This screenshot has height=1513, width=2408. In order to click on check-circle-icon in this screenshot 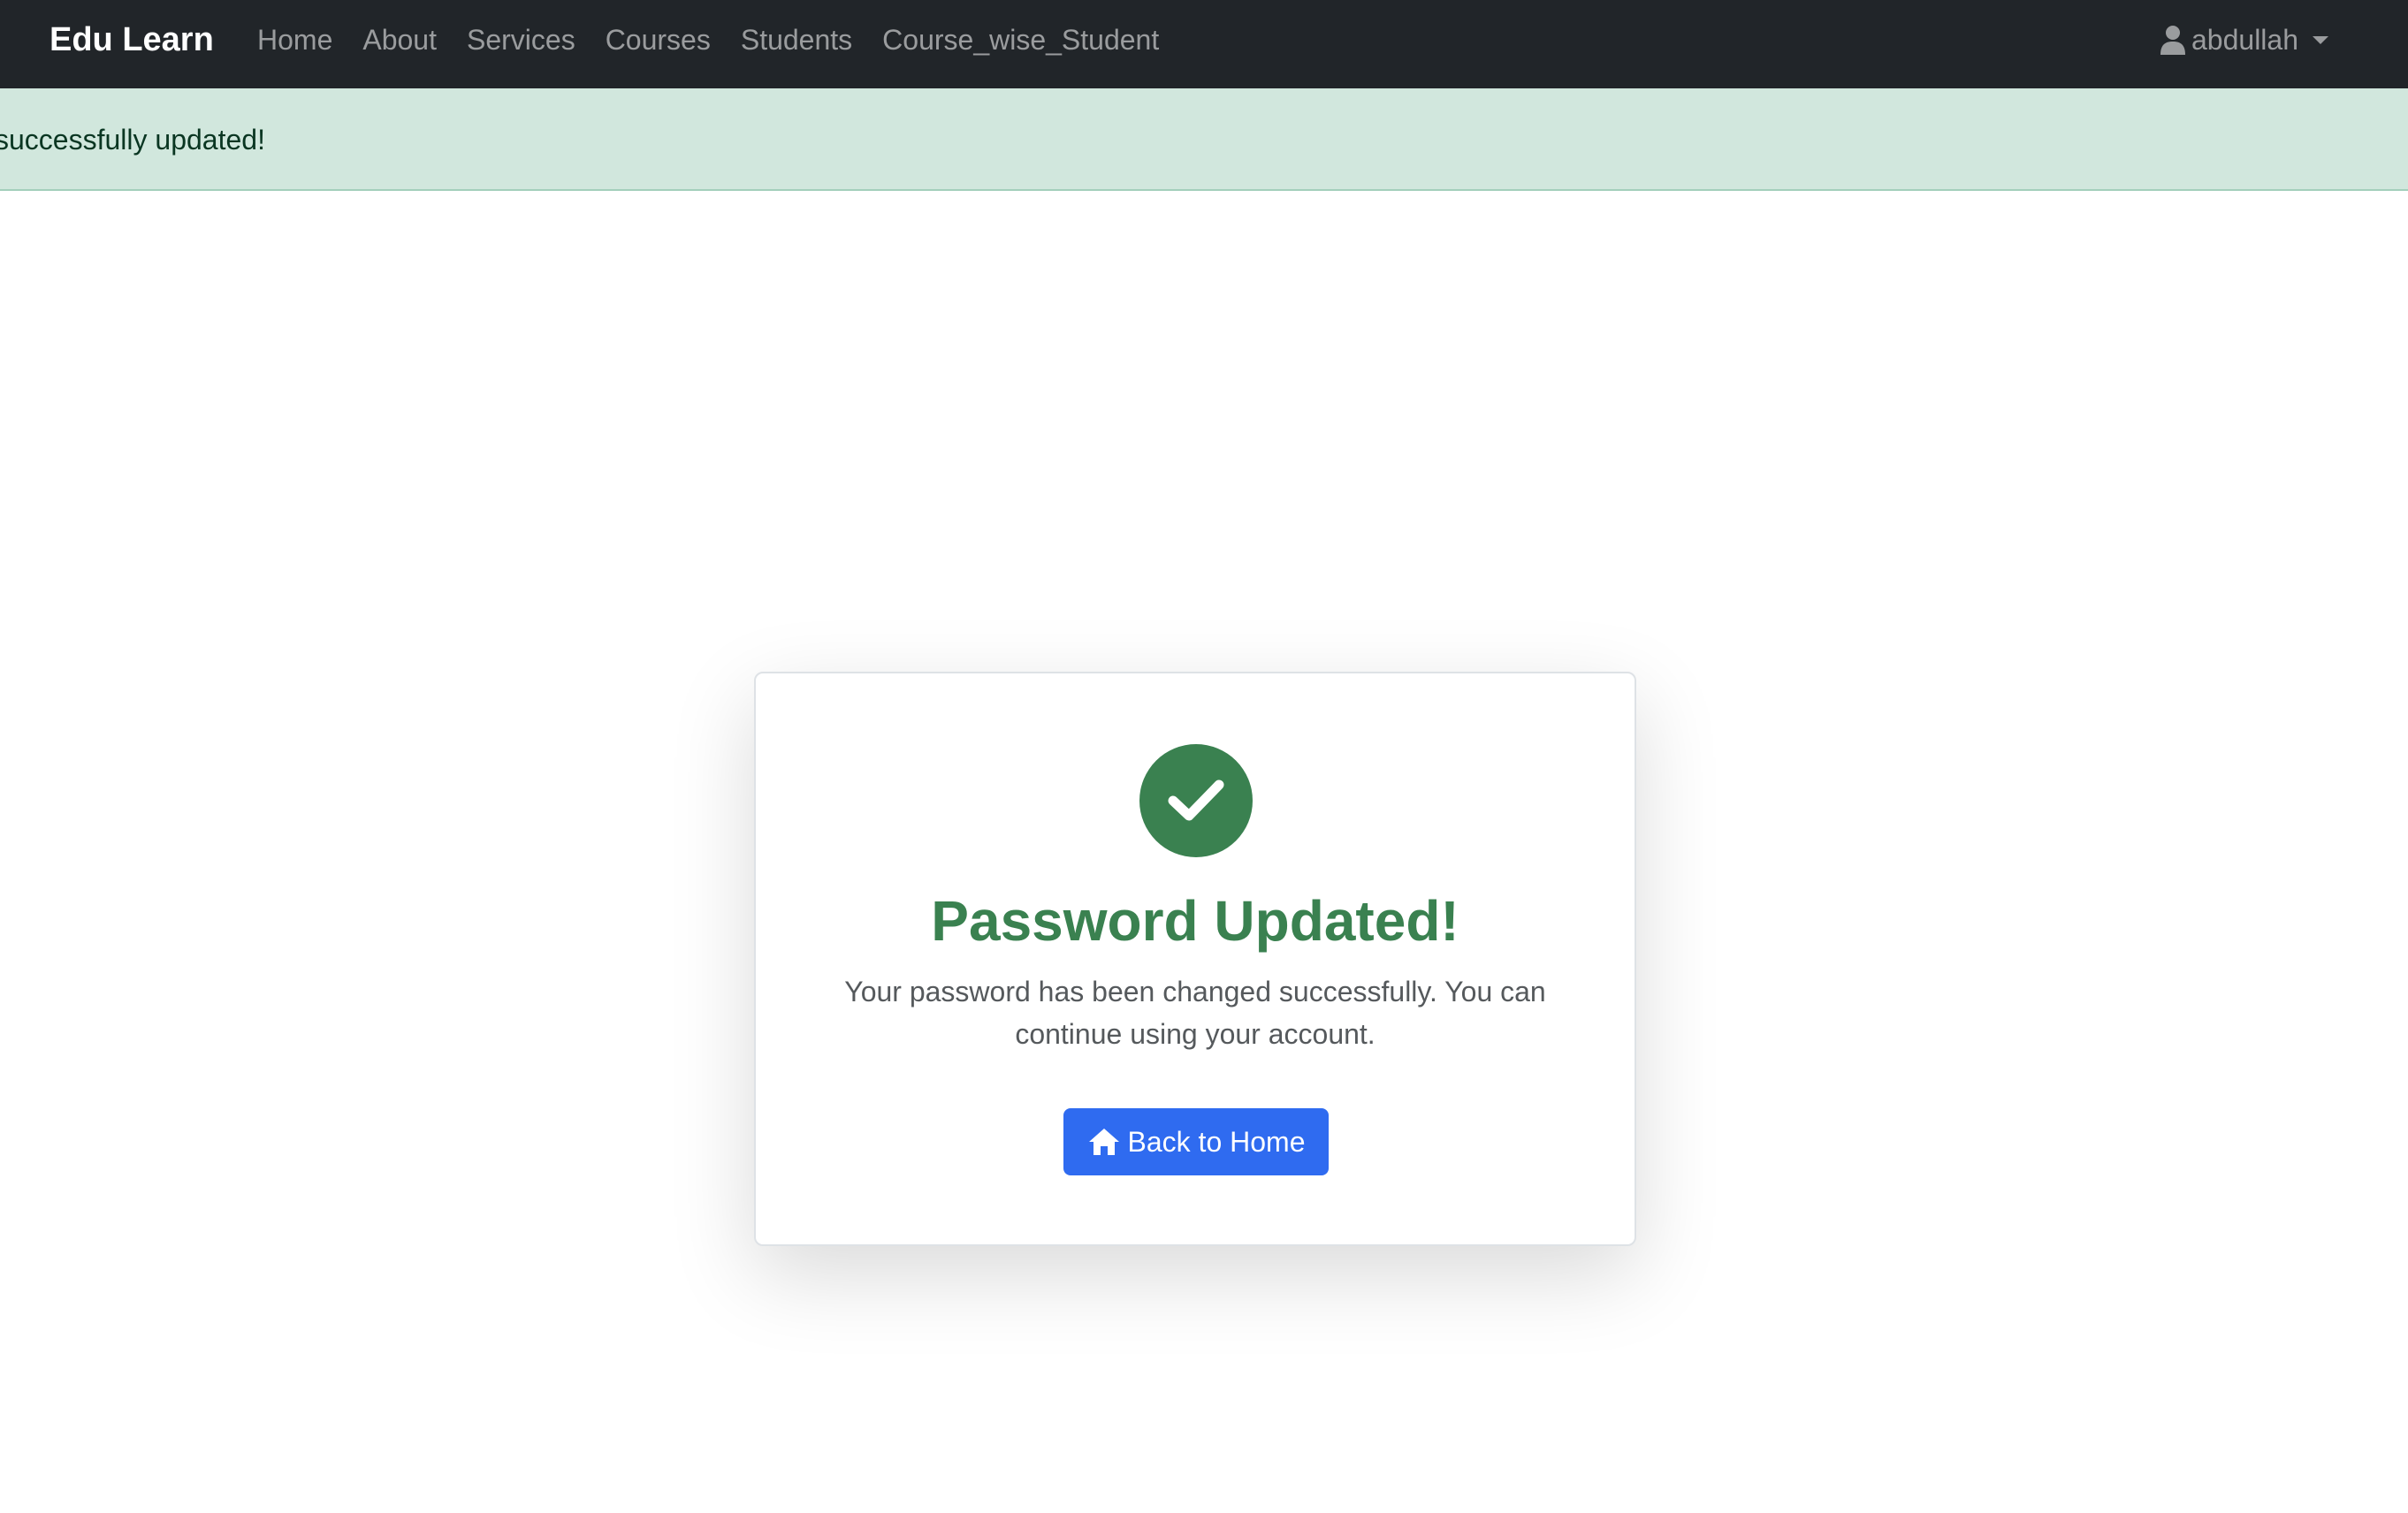, I will do `click(1196, 800)`.